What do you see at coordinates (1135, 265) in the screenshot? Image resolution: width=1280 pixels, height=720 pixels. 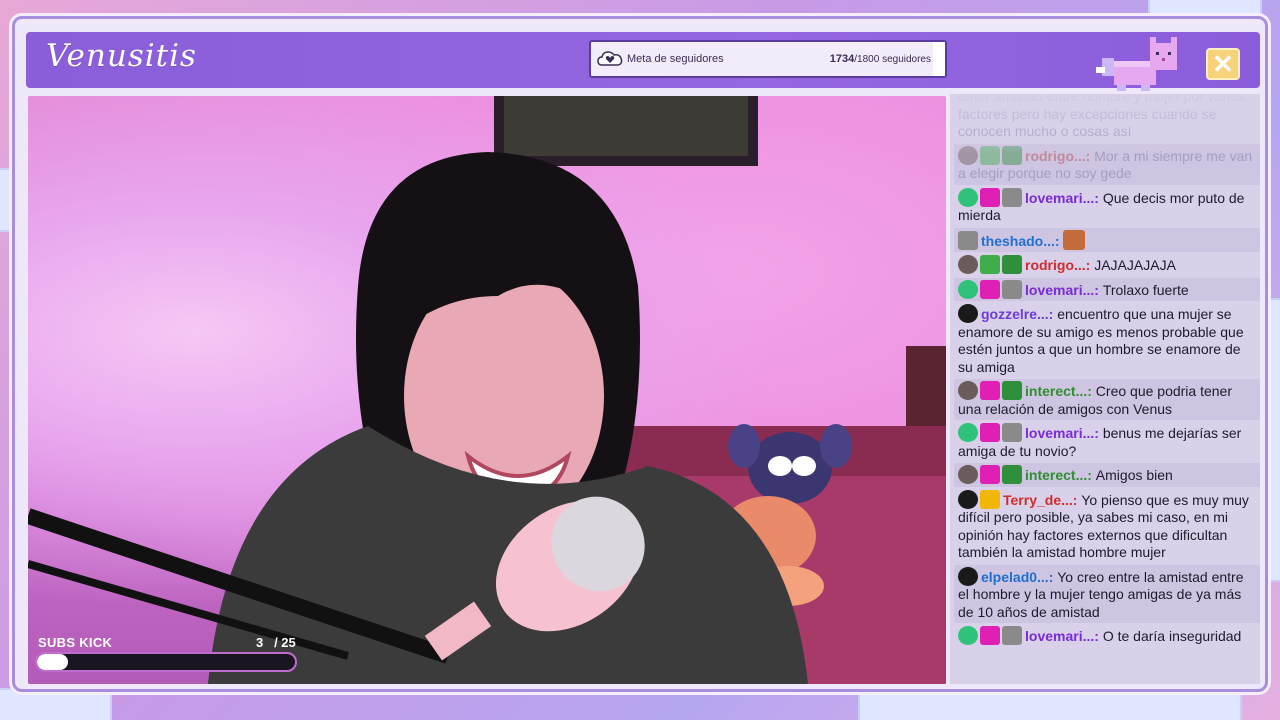 I see `chat-text: JAJAJAJAJA` at bounding box center [1135, 265].